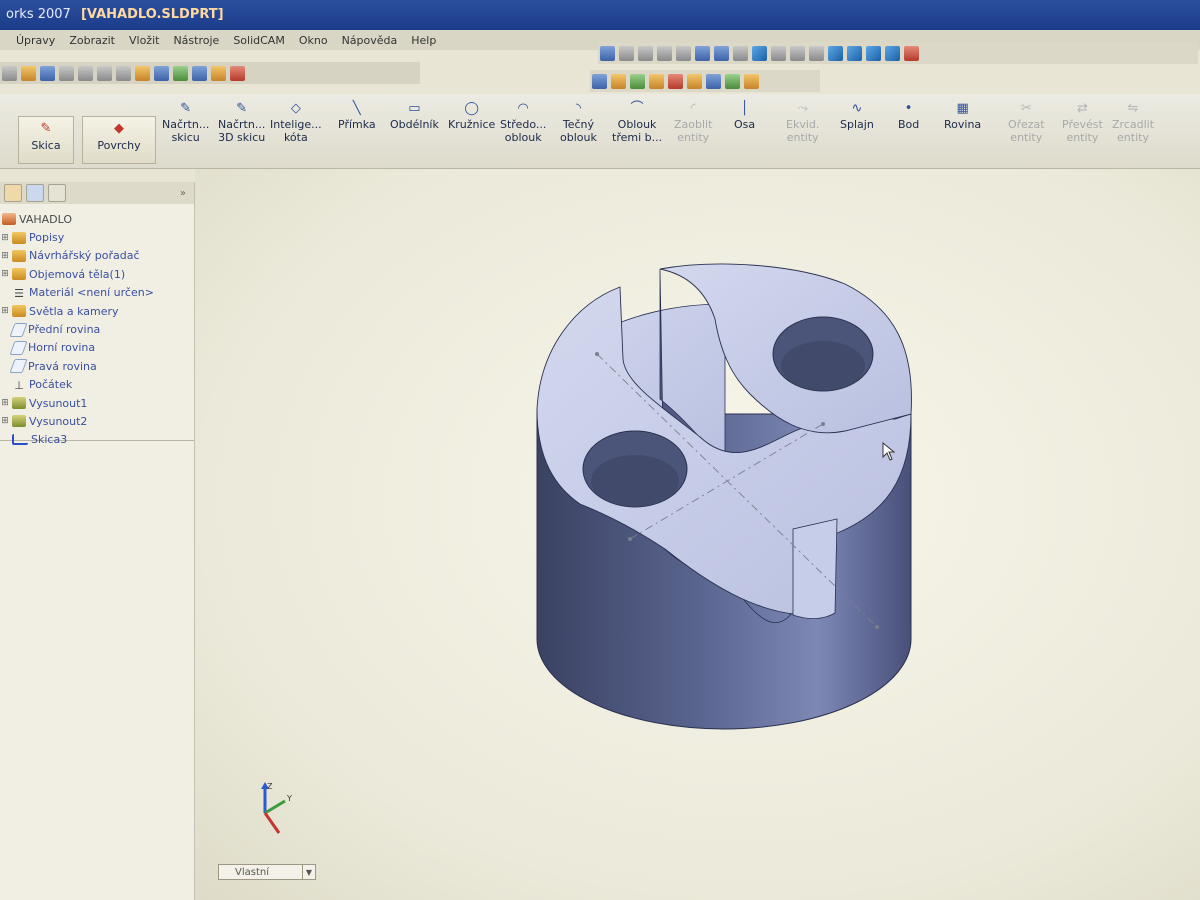  What do you see at coordinates (370, 40) in the screenshot?
I see `menu-help-cz: Nápověda` at bounding box center [370, 40].